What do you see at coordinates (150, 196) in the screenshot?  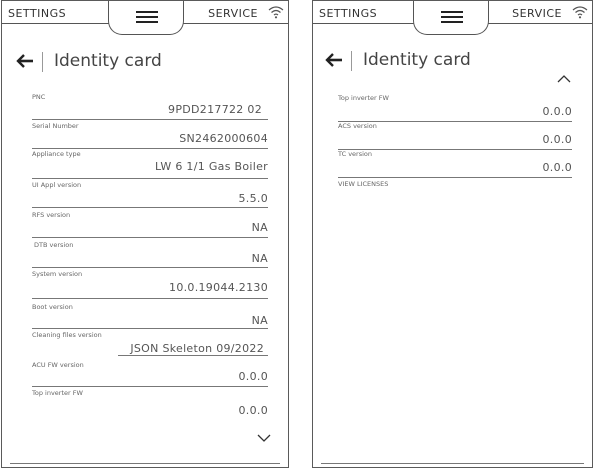 I see `field-ui-appl-version: UI Appl version 5.5.0` at bounding box center [150, 196].